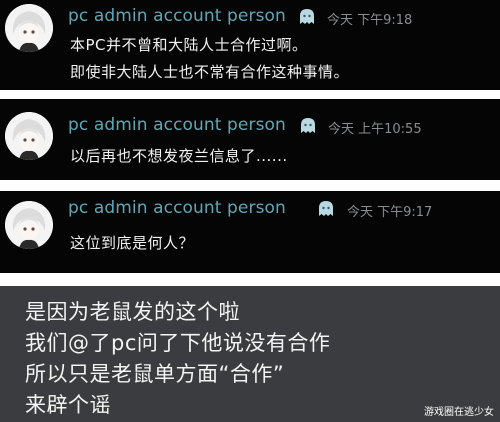 This screenshot has width=500, height=422. I want to click on caption-text: 来辟个谣, so click(68, 405).